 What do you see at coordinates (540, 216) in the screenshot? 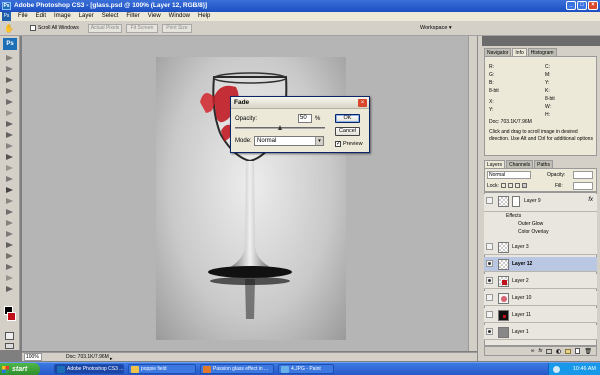
I see `effects-label: Effects` at bounding box center [540, 216].